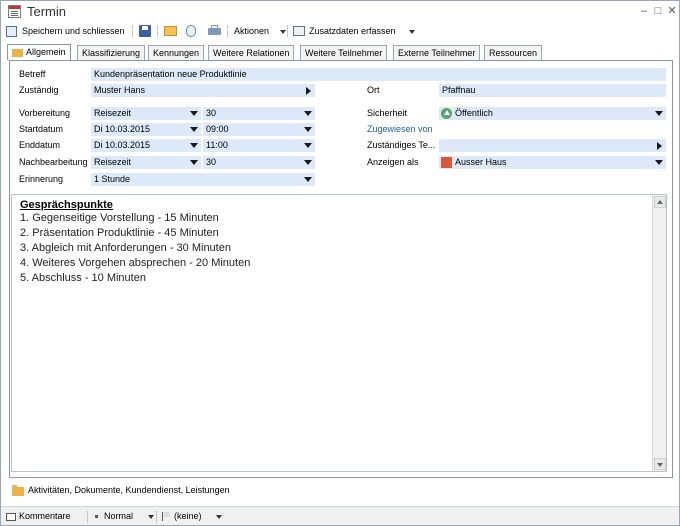  What do you see at coordinates (672, 11) in the screenshot?
I see `close-button: ✕` at bounding box center [672, 11].